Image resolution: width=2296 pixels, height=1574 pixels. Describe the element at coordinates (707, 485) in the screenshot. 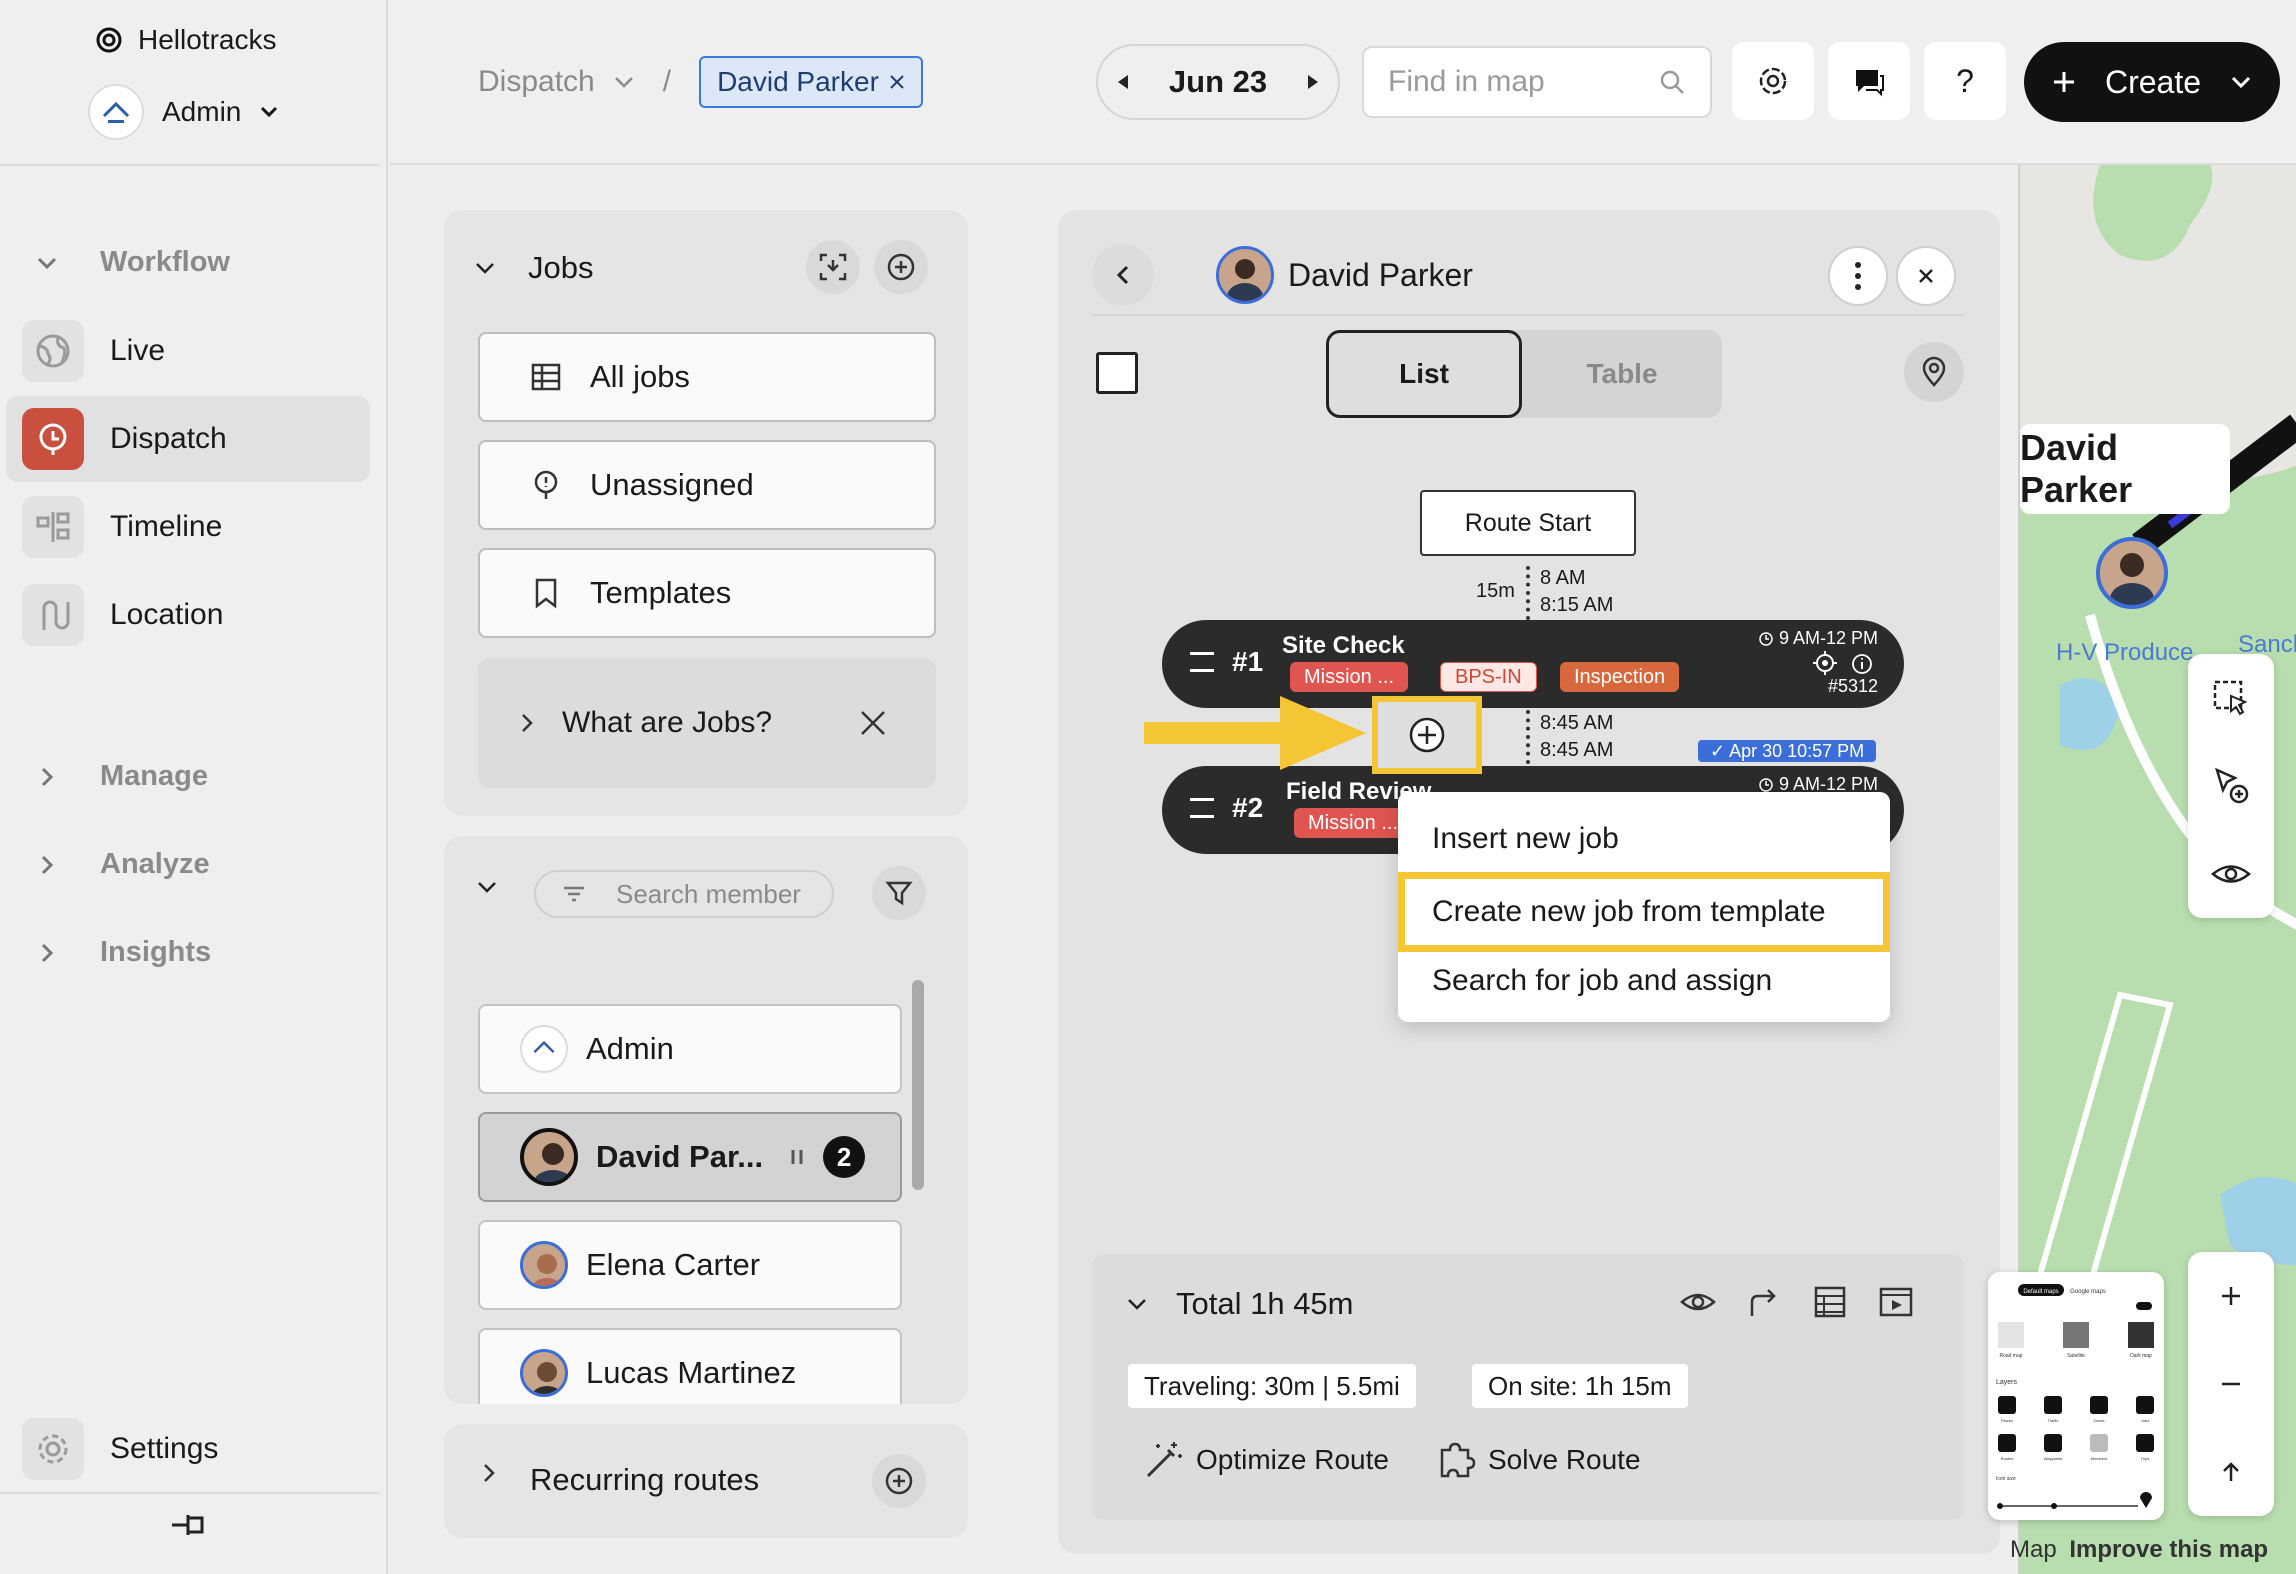

I see `unassigned-link: Unassigned` at that location.